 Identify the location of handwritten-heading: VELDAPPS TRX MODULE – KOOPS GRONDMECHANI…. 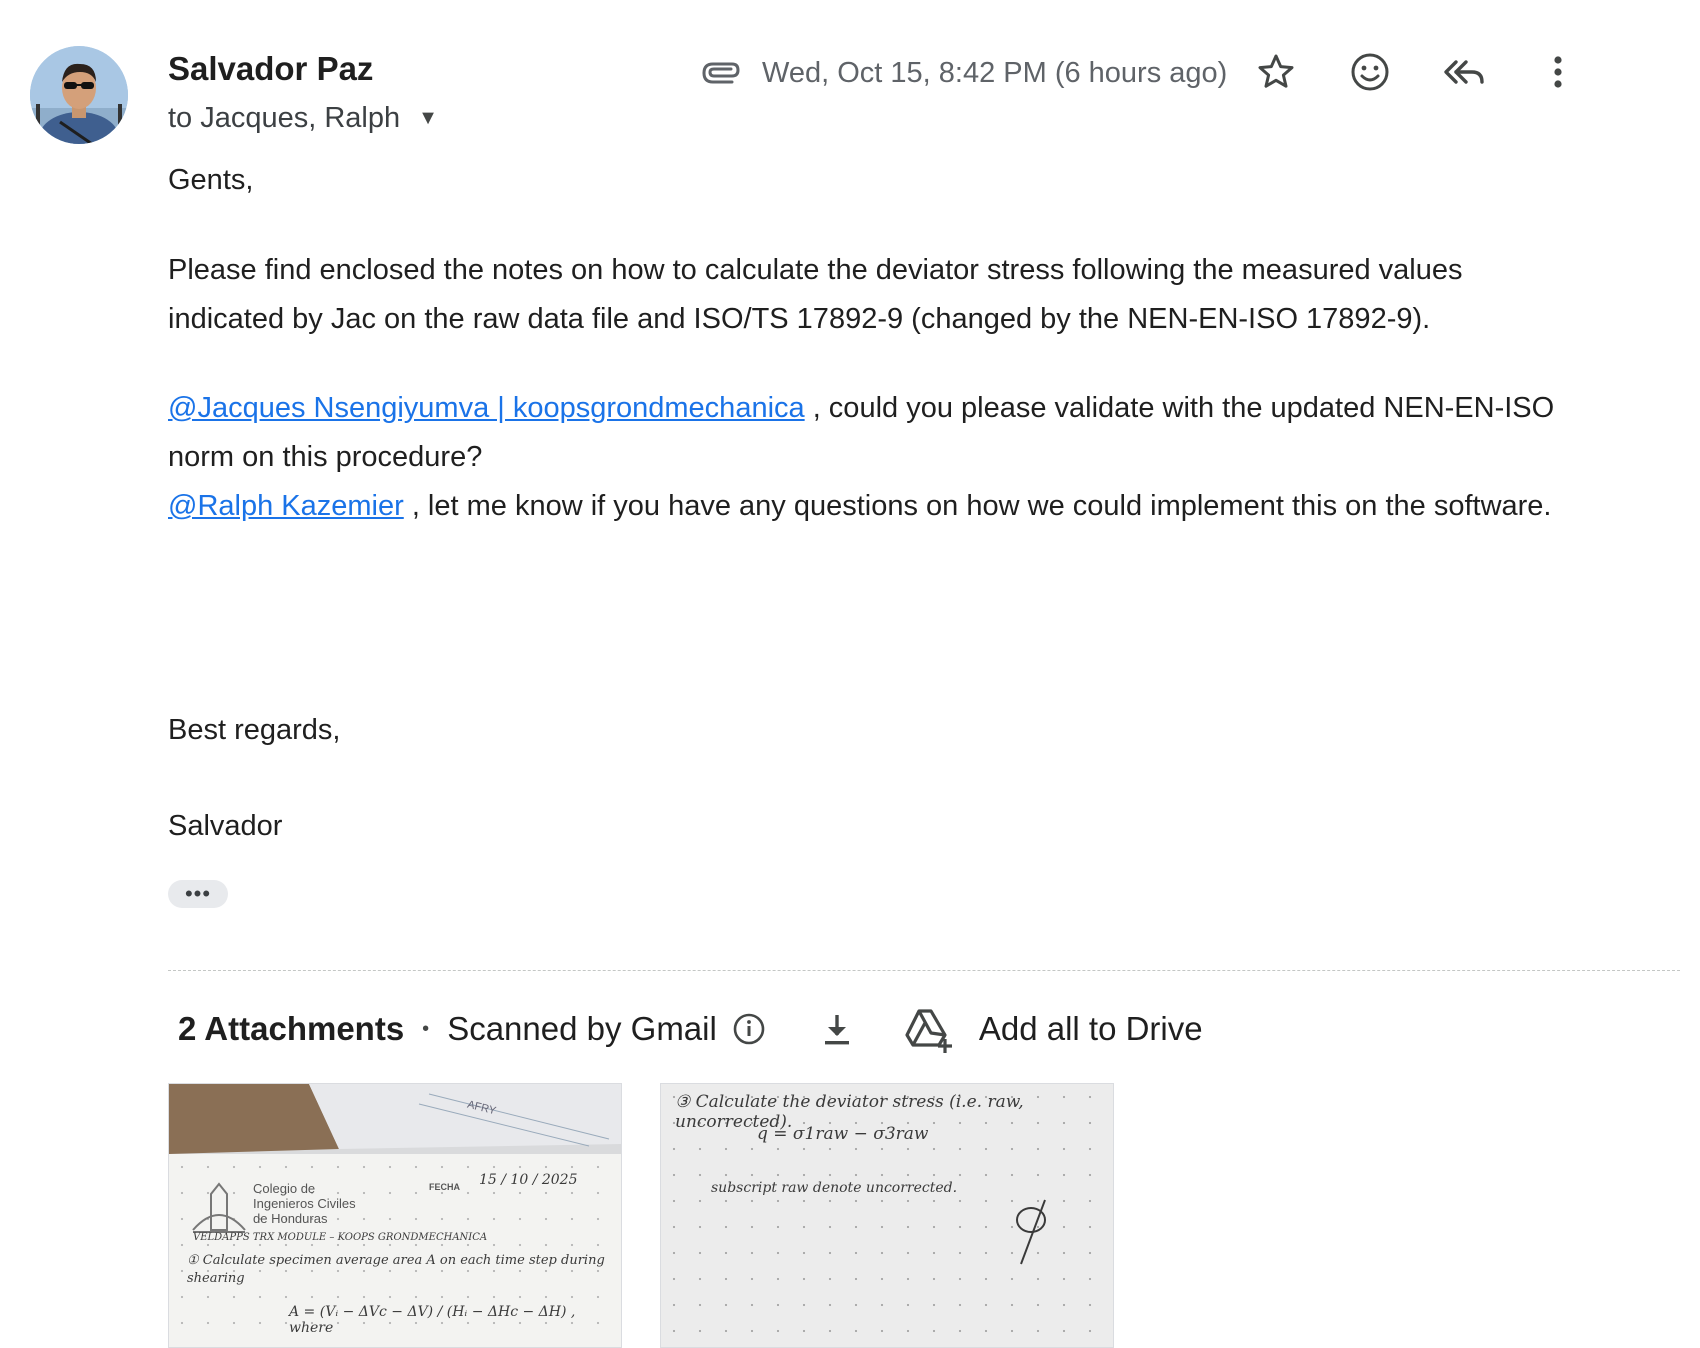
(340, 1237).